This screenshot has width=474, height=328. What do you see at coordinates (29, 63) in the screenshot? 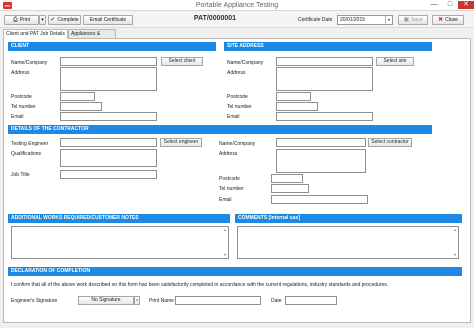
I see `client-name-label: Name/Company` at bounding box center [29, 63].